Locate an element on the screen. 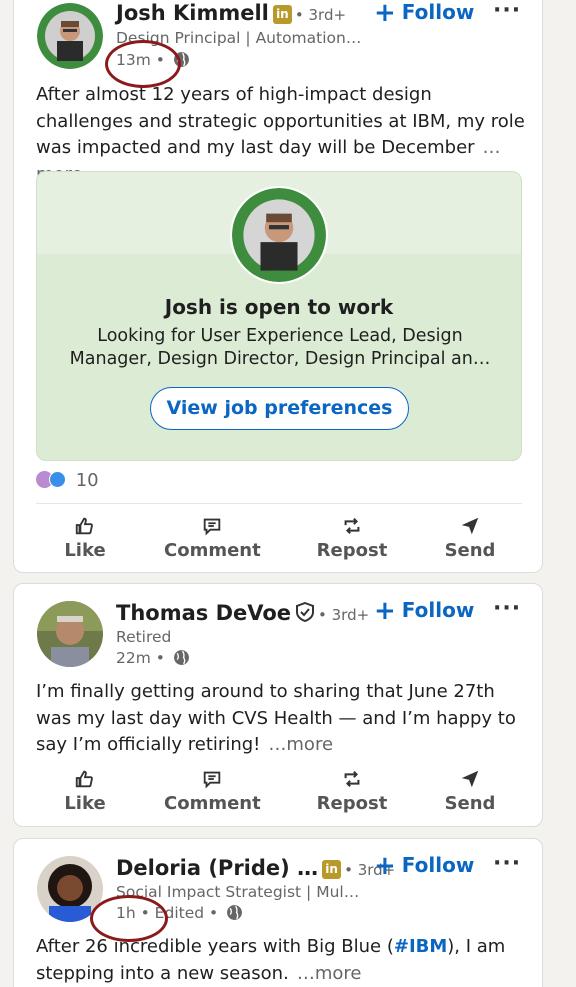 This screenshot has height=987, width=576. post-meta: 1h • Edited • is located at coordinates (179, 913).